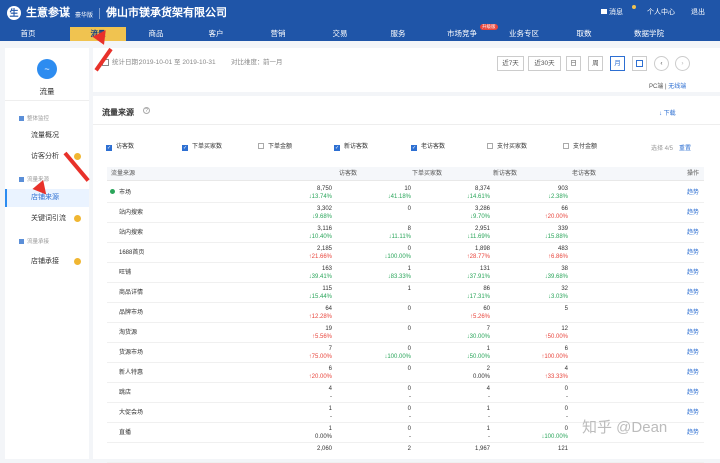 The height and width of the screenshot is (463, 720). What do you see at coordinates (533, 357) in the screenshot?
I see `metric-change: ↑100.00%` at bounding box center [533, 357].